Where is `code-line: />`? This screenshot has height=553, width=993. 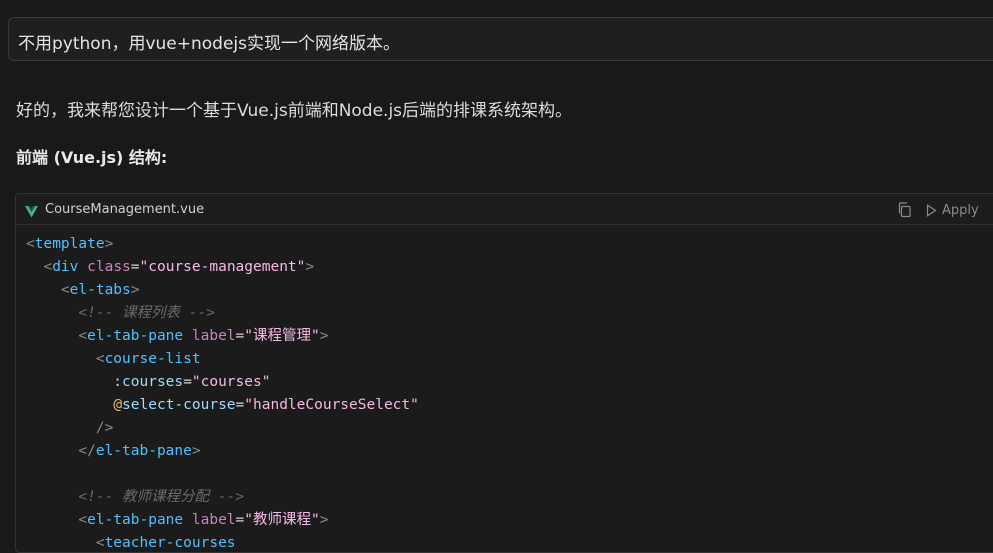
code-line: /> is located at coordinates (222, 428).